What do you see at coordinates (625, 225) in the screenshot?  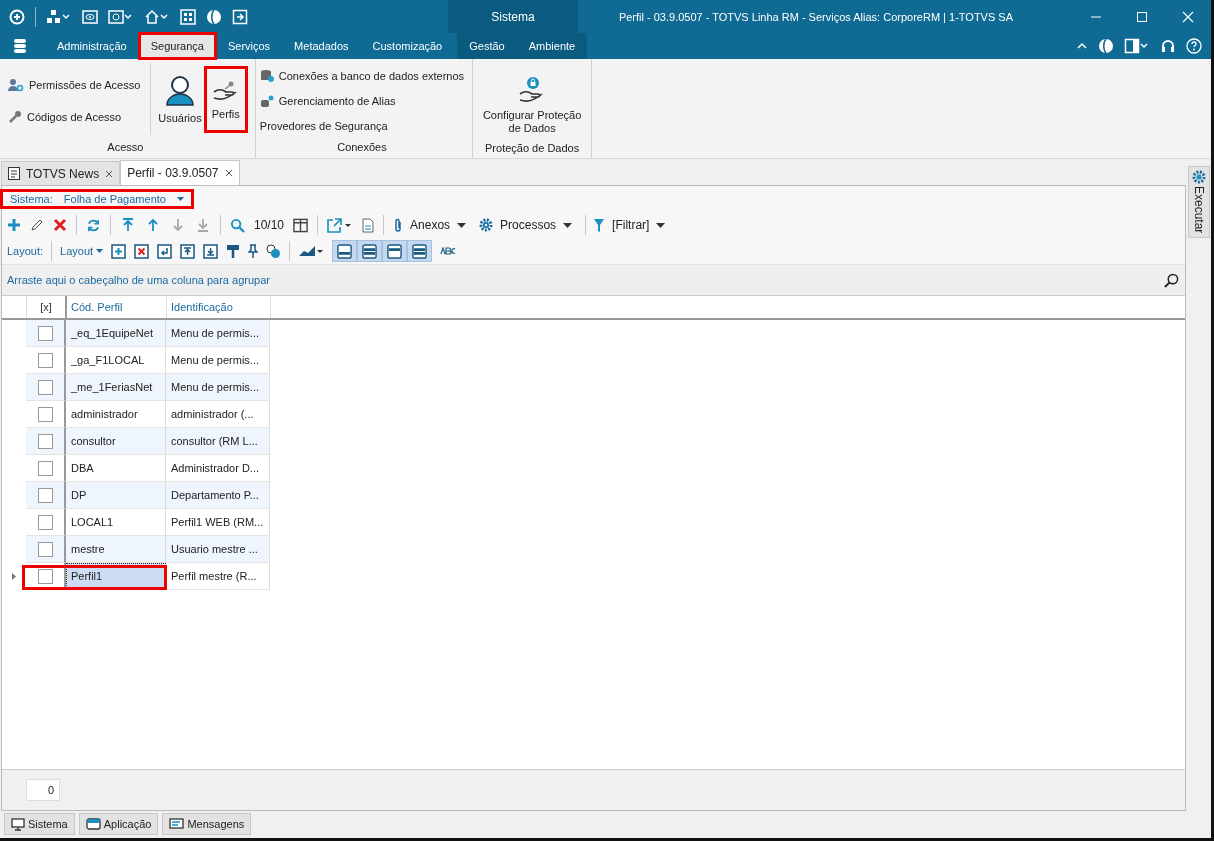 I see `toolbar-menu-button: [Filtrar]` at bounding box center [625, 225].